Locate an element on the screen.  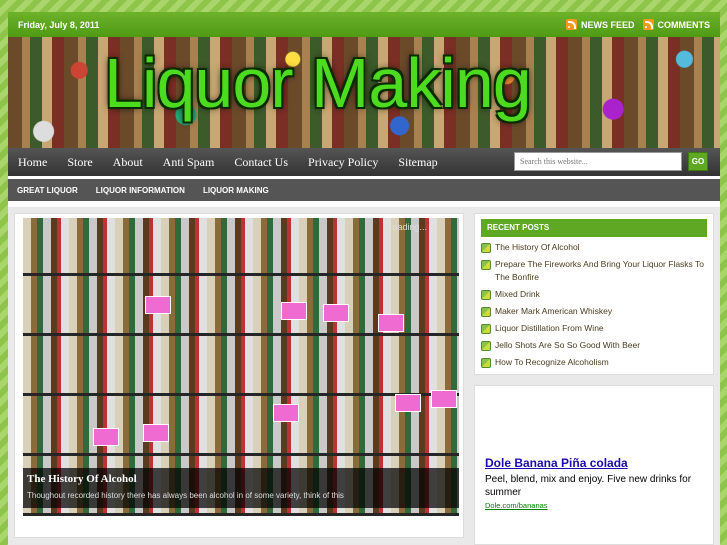
slide-title: The History Of Alcohol is located at coordinates (241, 479).